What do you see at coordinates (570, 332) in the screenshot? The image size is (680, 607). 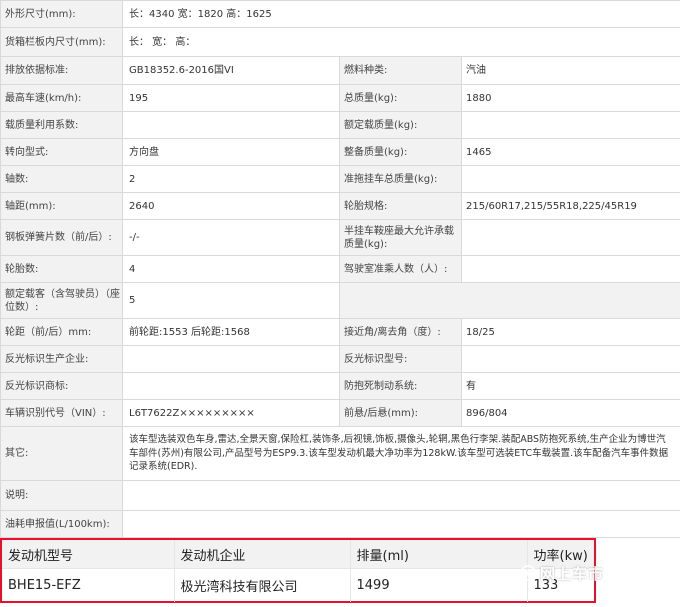 I see `spec-value: 18/25` at bounding box center [570, 332].